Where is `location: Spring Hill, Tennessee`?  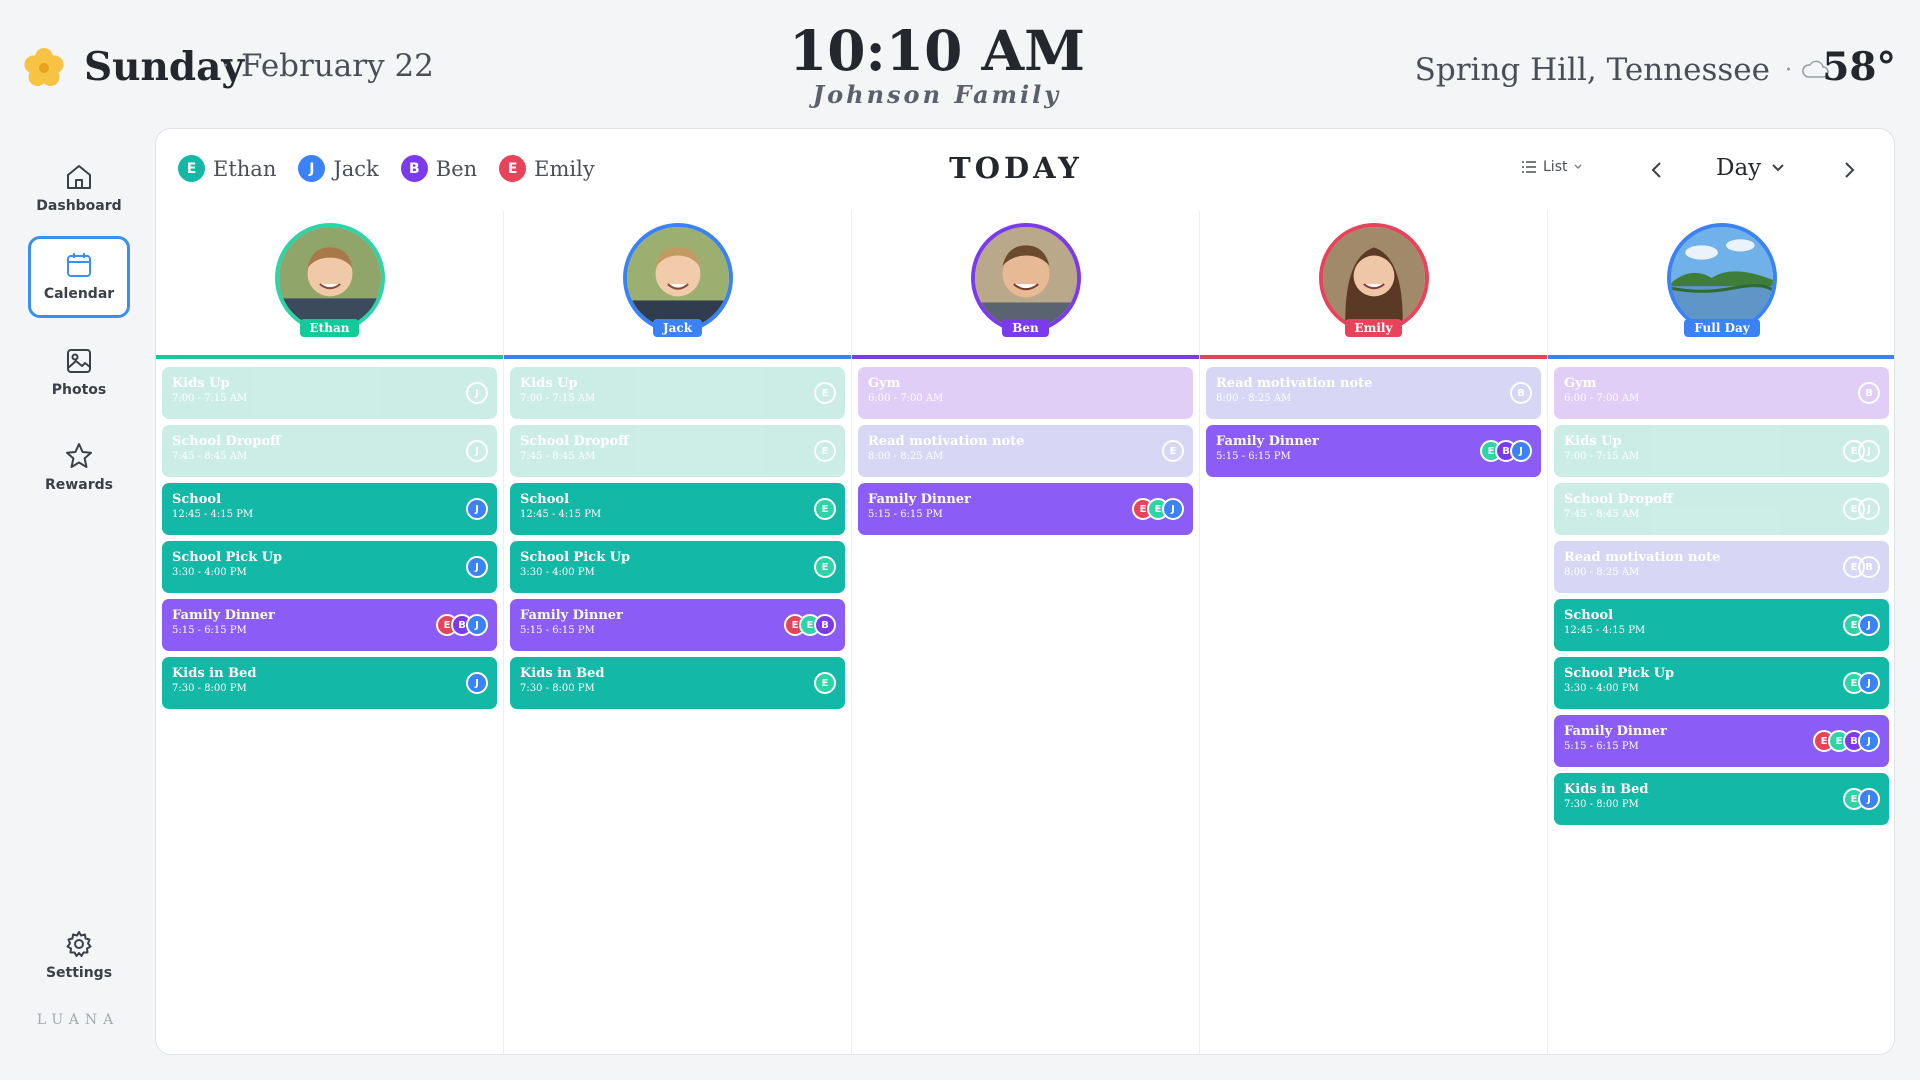 location: Spring Hill, Tennessee is located at coordinates (1592, 70).